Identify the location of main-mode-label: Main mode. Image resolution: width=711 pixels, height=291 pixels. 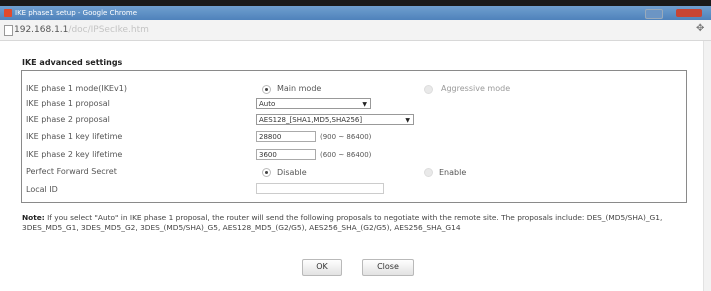
(299, 88).